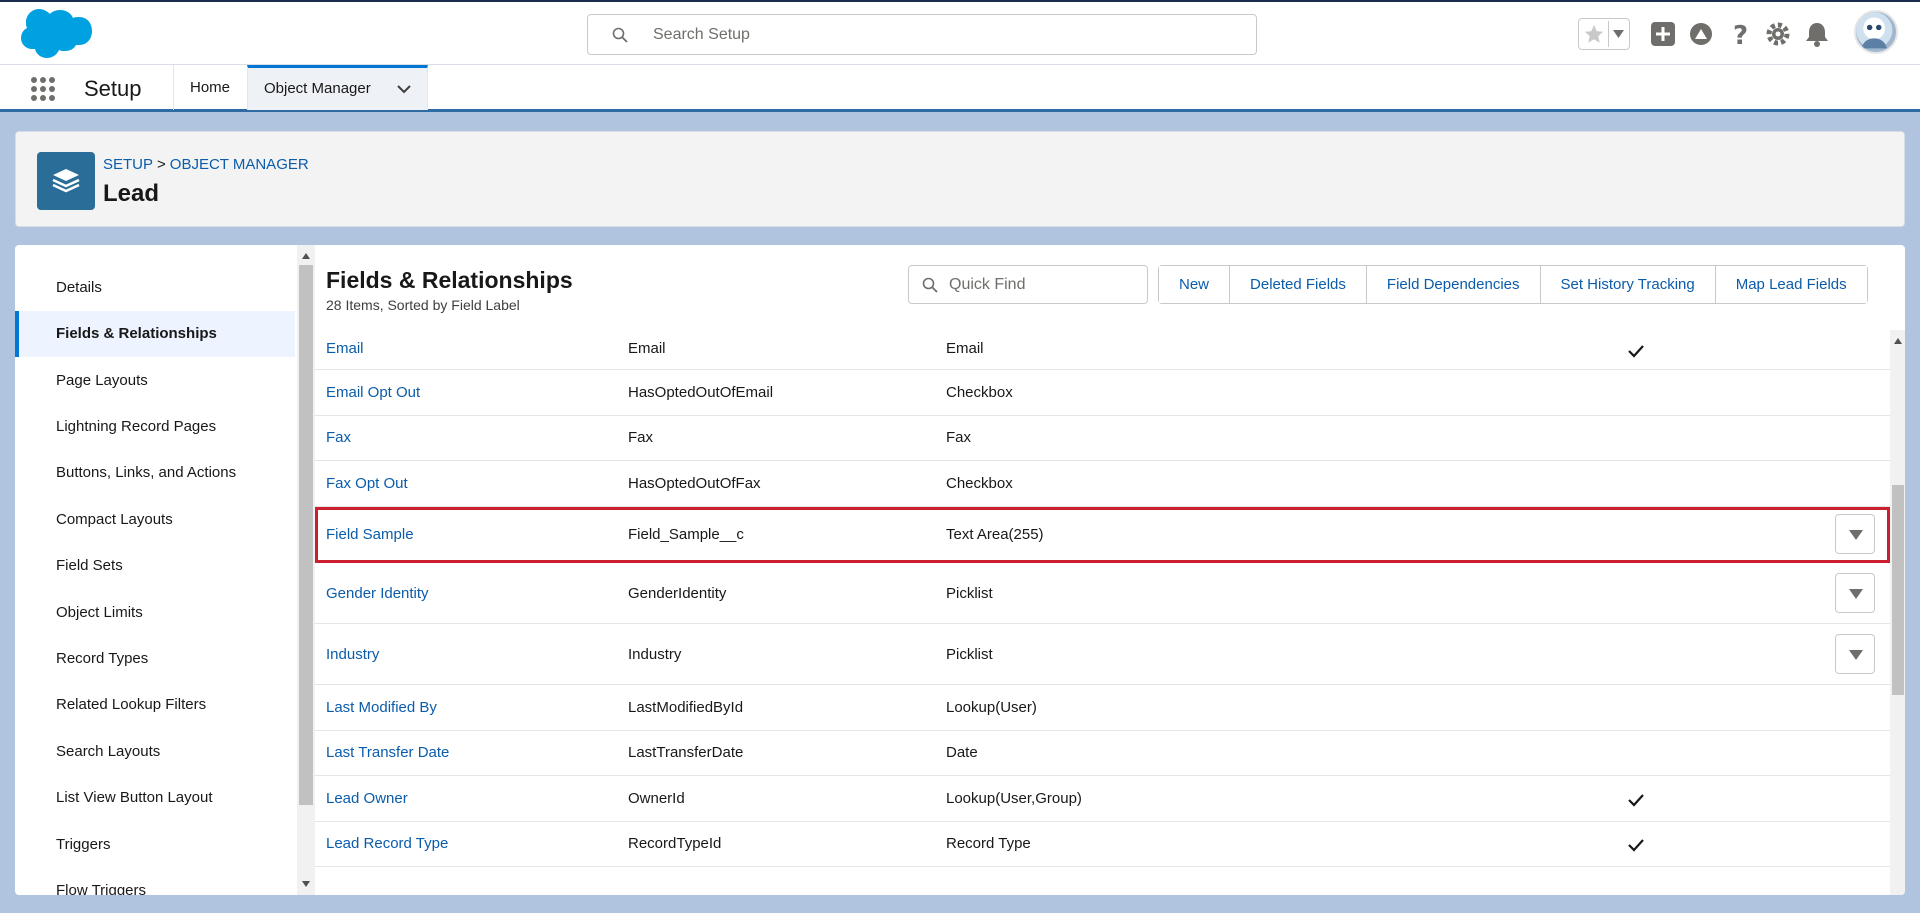 The width and height of the screenshot is (1920, 913). I want to click on sidebar-item-related-lookup-filters: Related Lookup Filters, so click(155, 705).